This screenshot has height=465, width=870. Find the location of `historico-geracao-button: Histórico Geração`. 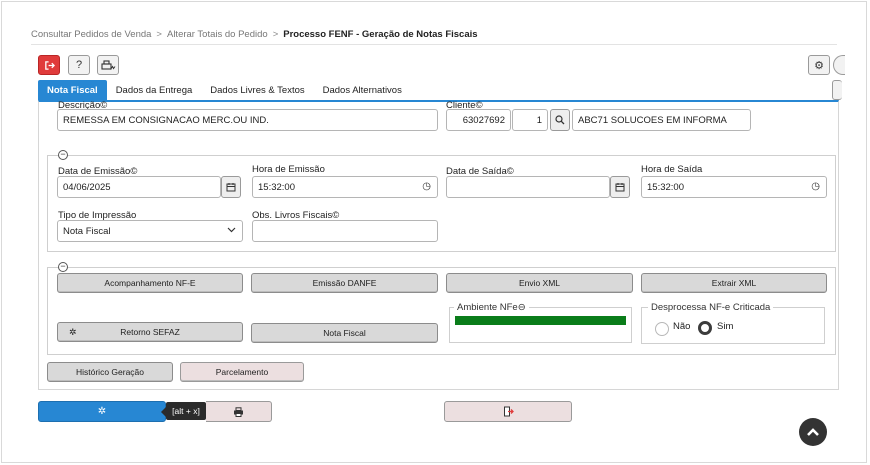

historico-geracao-button: Histórico Geração is located at coordinates (110, 372).